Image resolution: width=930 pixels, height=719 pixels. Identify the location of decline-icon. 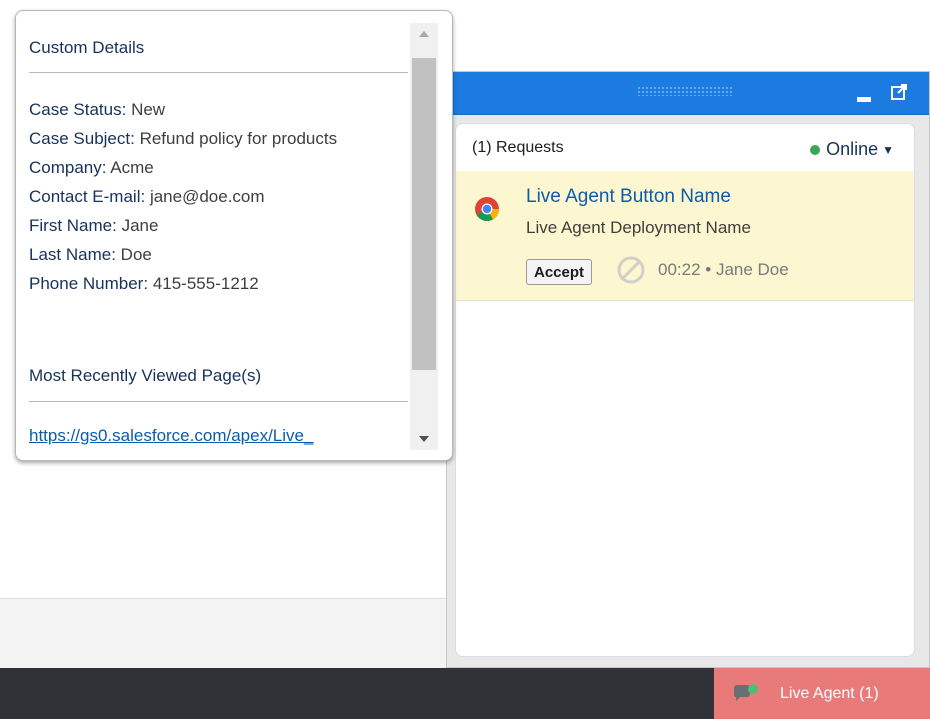
(631, 270).